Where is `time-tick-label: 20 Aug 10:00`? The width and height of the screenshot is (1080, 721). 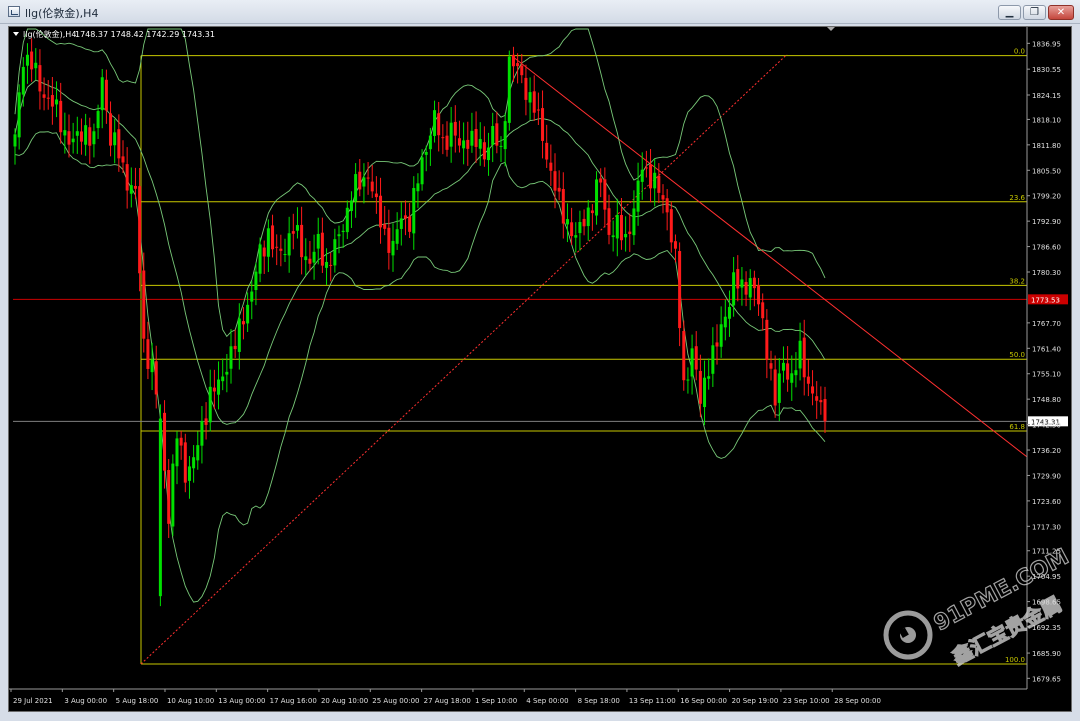 time-tick-label: 20 Aug 10:00 is located at coordinates (344, 701).